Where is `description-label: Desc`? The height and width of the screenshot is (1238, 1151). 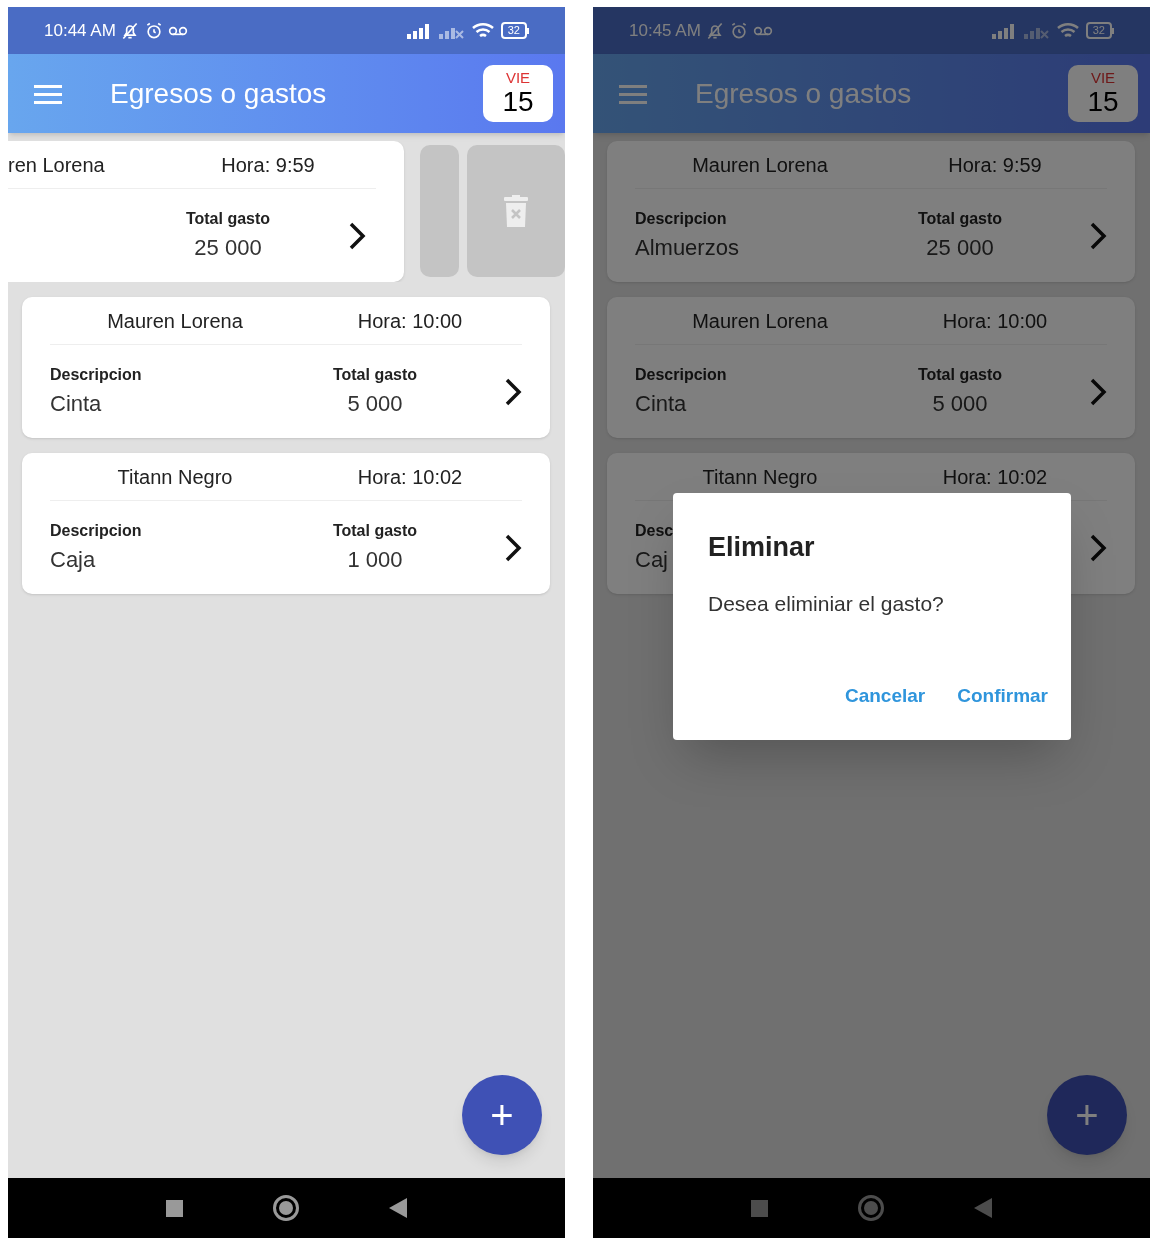 description-label: Desc is located at coordinates (654, 531).